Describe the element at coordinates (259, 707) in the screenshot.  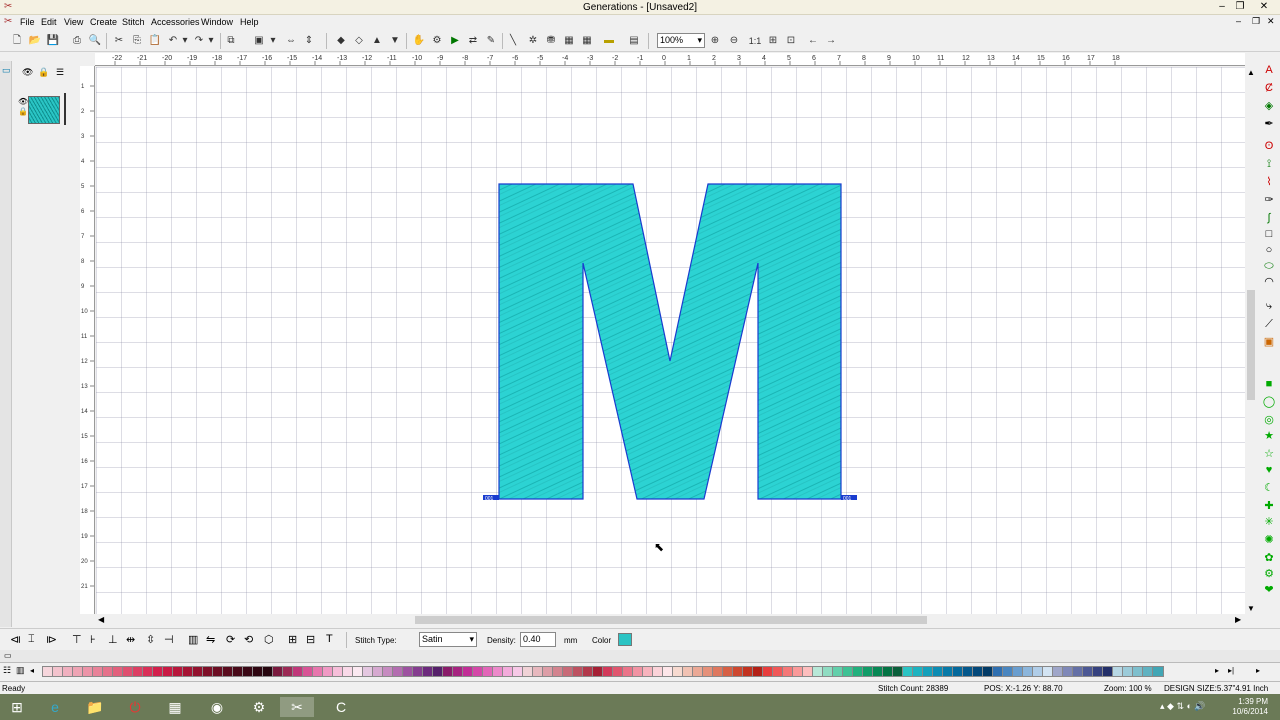
I see `settings-app-icon: ⚙` at that location.